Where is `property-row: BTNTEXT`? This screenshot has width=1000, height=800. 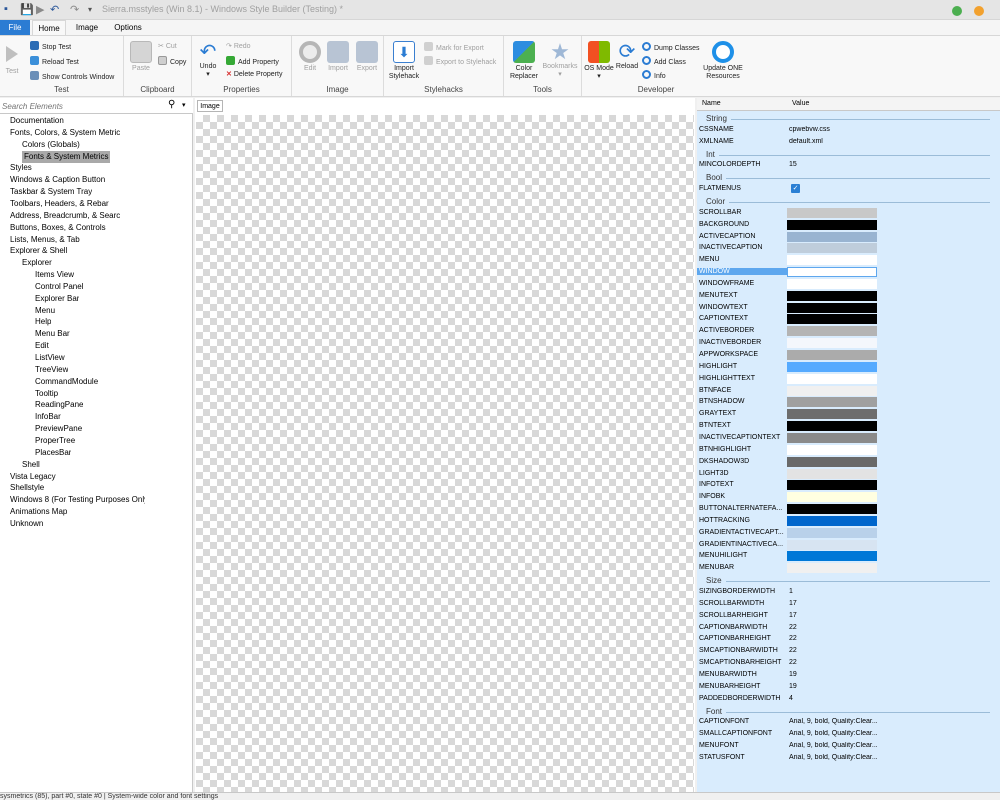
property-row: BTNTEXT is located at coordinates (848, 426).